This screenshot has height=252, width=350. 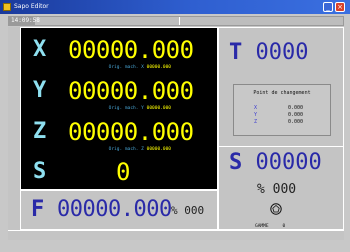 I want to click on axis-z-origin-value: 00000.000, so click(x=158, y=149).